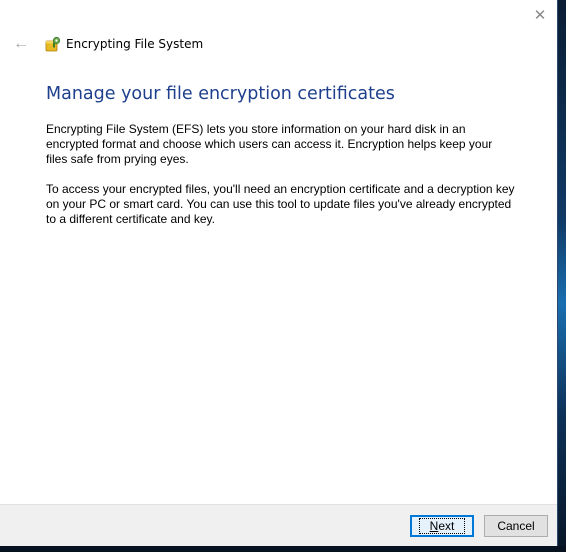 Image resolution: width=566 pixels, height=552 pixels. I want to click on close-button: ✕, so click(540, 15).